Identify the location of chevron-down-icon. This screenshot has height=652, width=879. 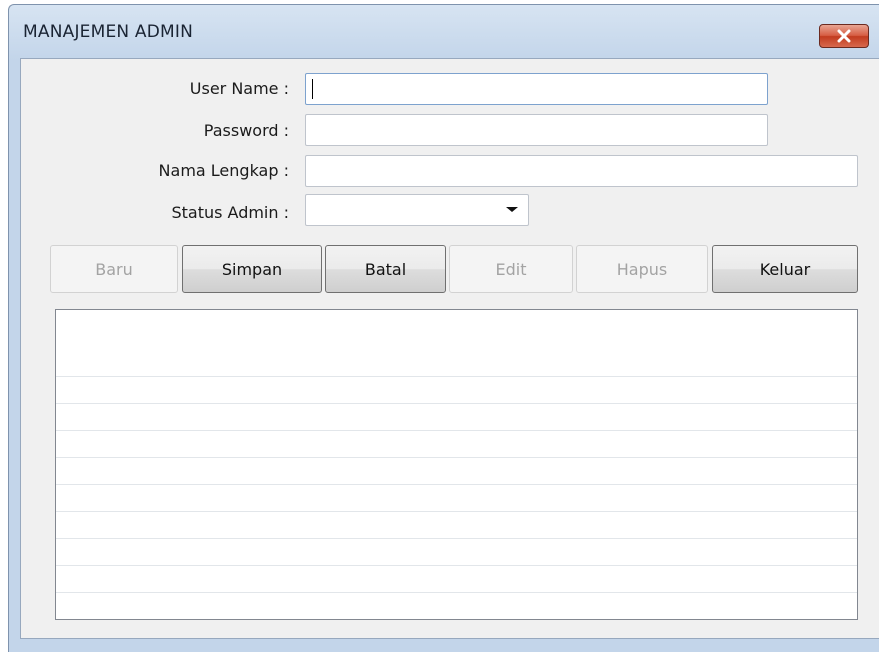
(512, 209).